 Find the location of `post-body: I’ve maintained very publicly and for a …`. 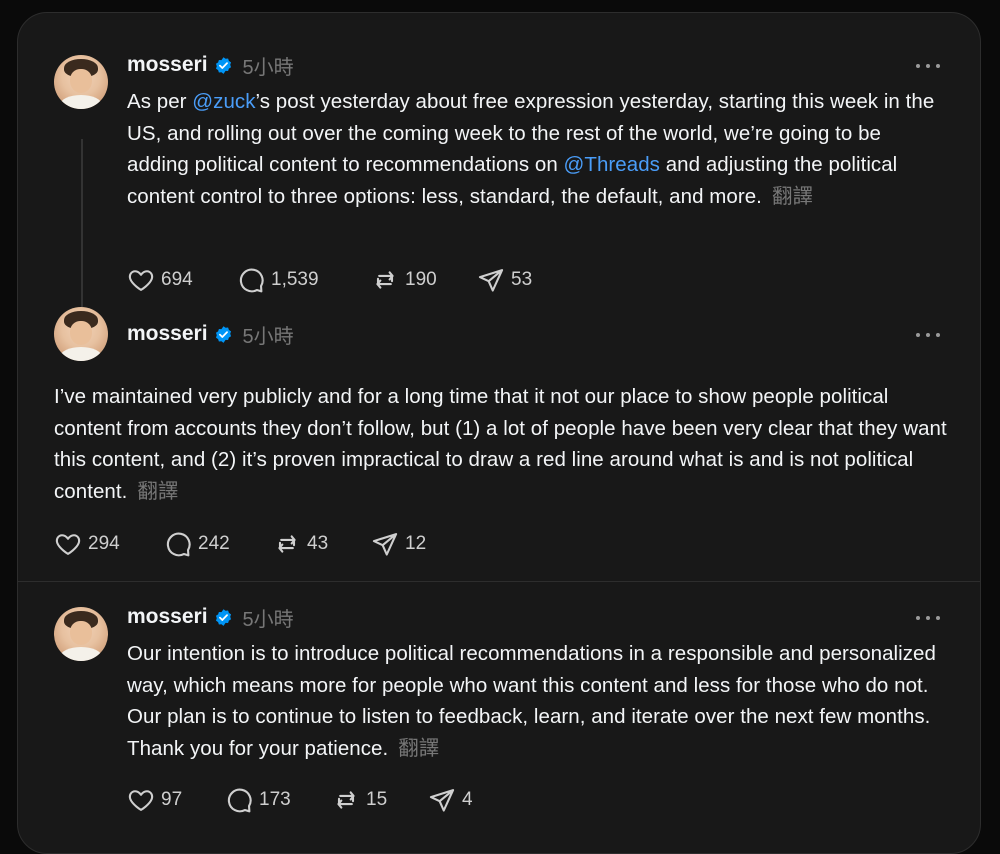

post-body: I’ve maintained very publicly and for a … is located at coordinates (500, 444).